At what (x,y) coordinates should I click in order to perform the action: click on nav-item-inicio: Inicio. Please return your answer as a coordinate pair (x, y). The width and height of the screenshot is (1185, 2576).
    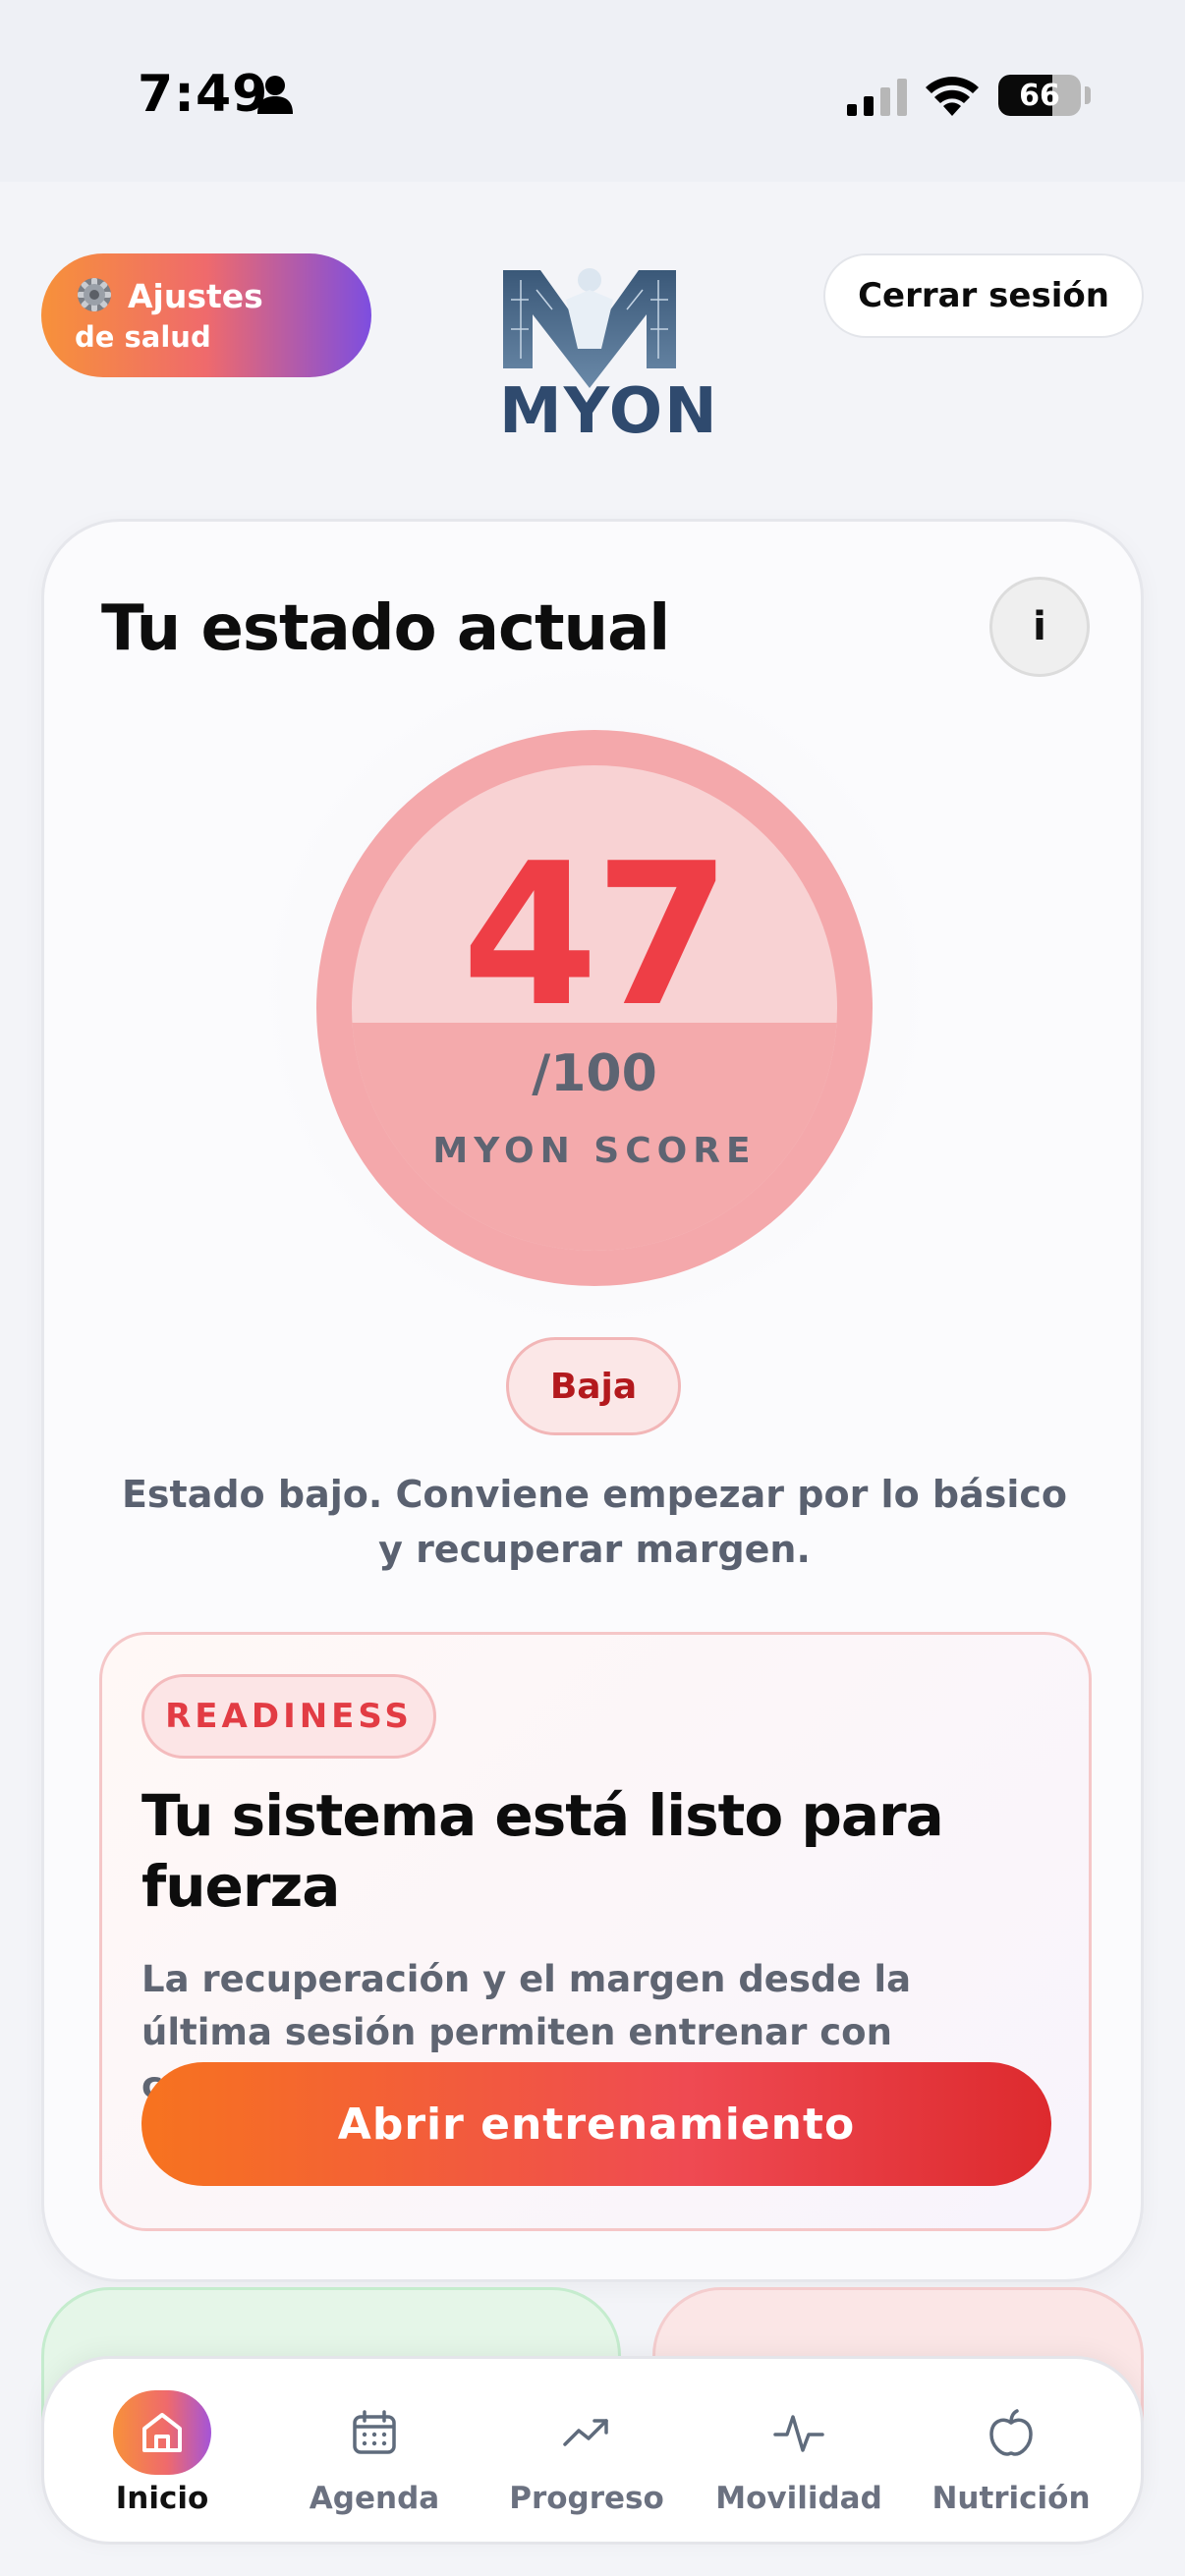
    Looking at the image, I should click on (162, 2453).